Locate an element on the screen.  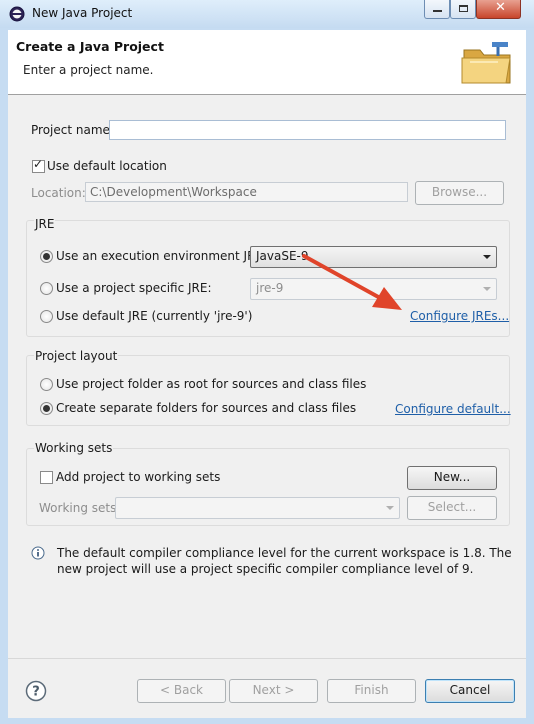
finish-button: Finish is located at coordinates (371, 691).